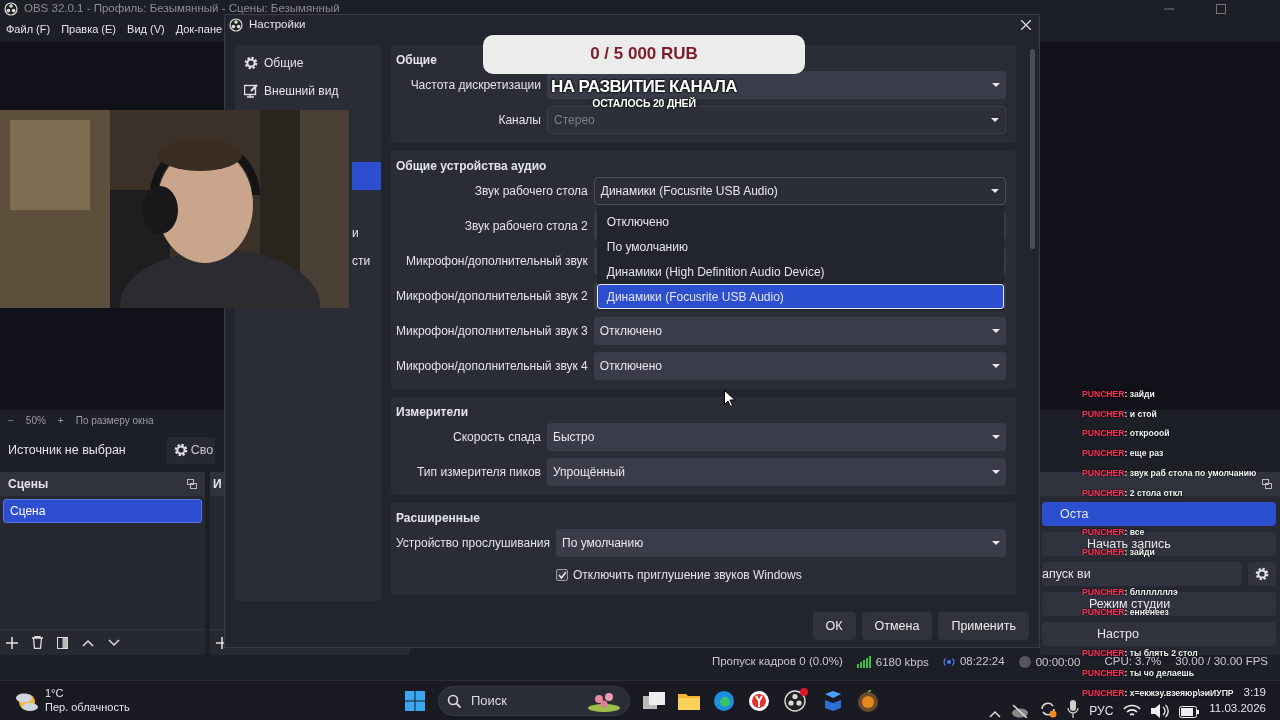  I want to click on fit-window-button: По размеру окна, so click(114, 421).